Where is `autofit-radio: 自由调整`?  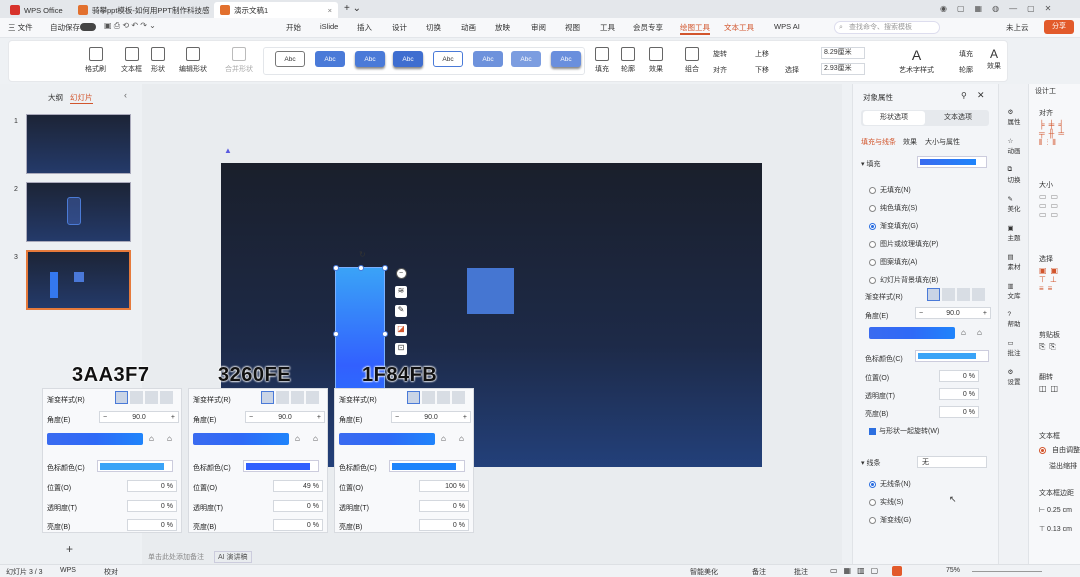 autofit-radio: 自由调整 is located at coordinates (1059, 450).